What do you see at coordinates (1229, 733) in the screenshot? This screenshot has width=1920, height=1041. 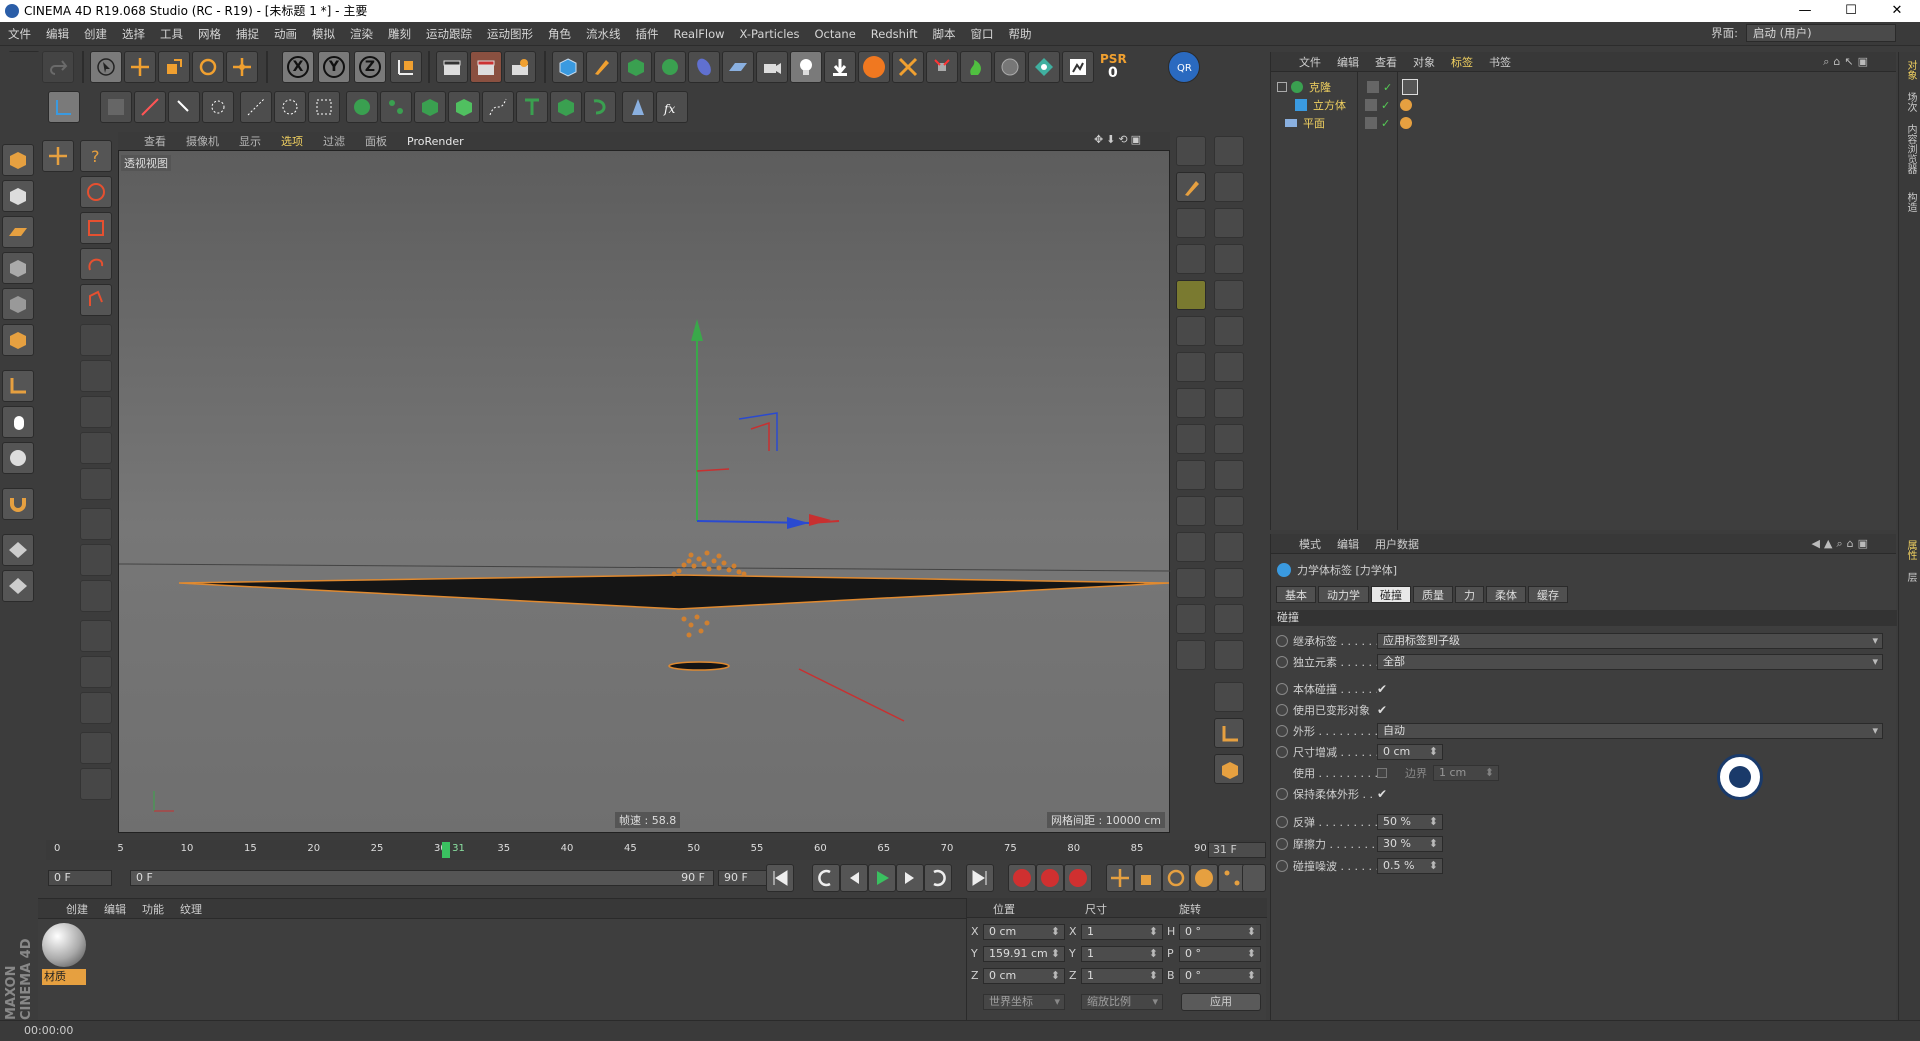 I see `axis-tool-button` at bounding box center [1229, 733].